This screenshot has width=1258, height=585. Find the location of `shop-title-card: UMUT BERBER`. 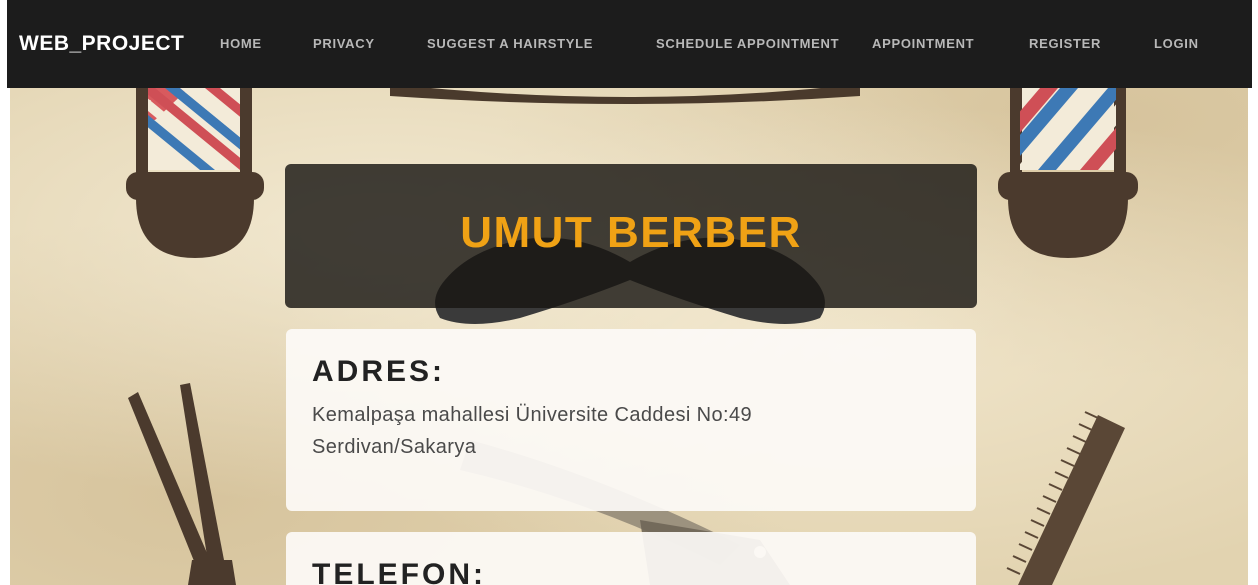

shop-title-card: UMUT BERBER is located at coordinates (631, 236).